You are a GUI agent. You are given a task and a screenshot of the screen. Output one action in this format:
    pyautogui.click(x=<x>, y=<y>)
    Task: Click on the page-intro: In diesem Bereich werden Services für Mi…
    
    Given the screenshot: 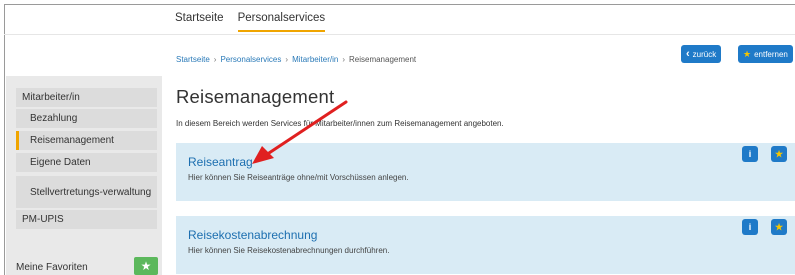 What is the action you would take?
    pyautogui.click(x=340, y=123)
    